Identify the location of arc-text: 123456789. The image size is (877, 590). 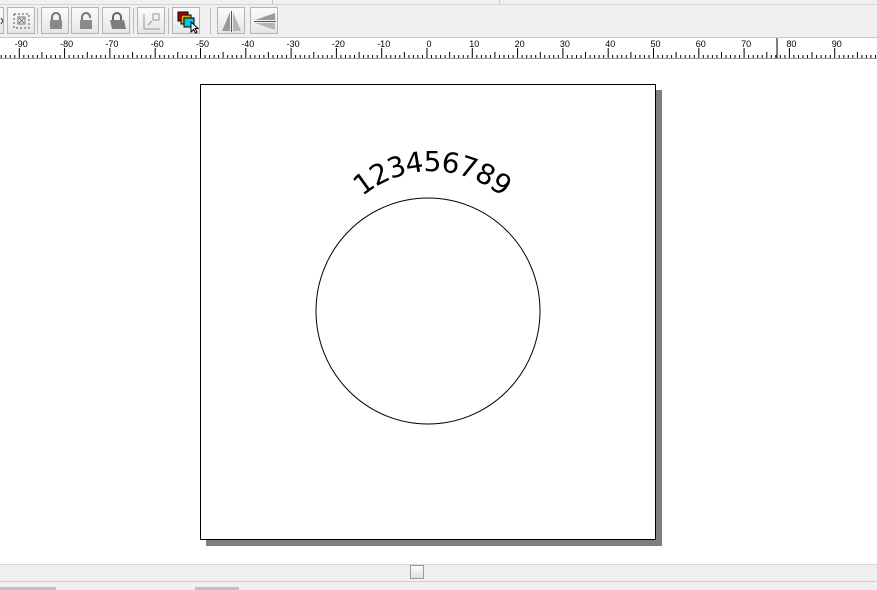
(432, 173).